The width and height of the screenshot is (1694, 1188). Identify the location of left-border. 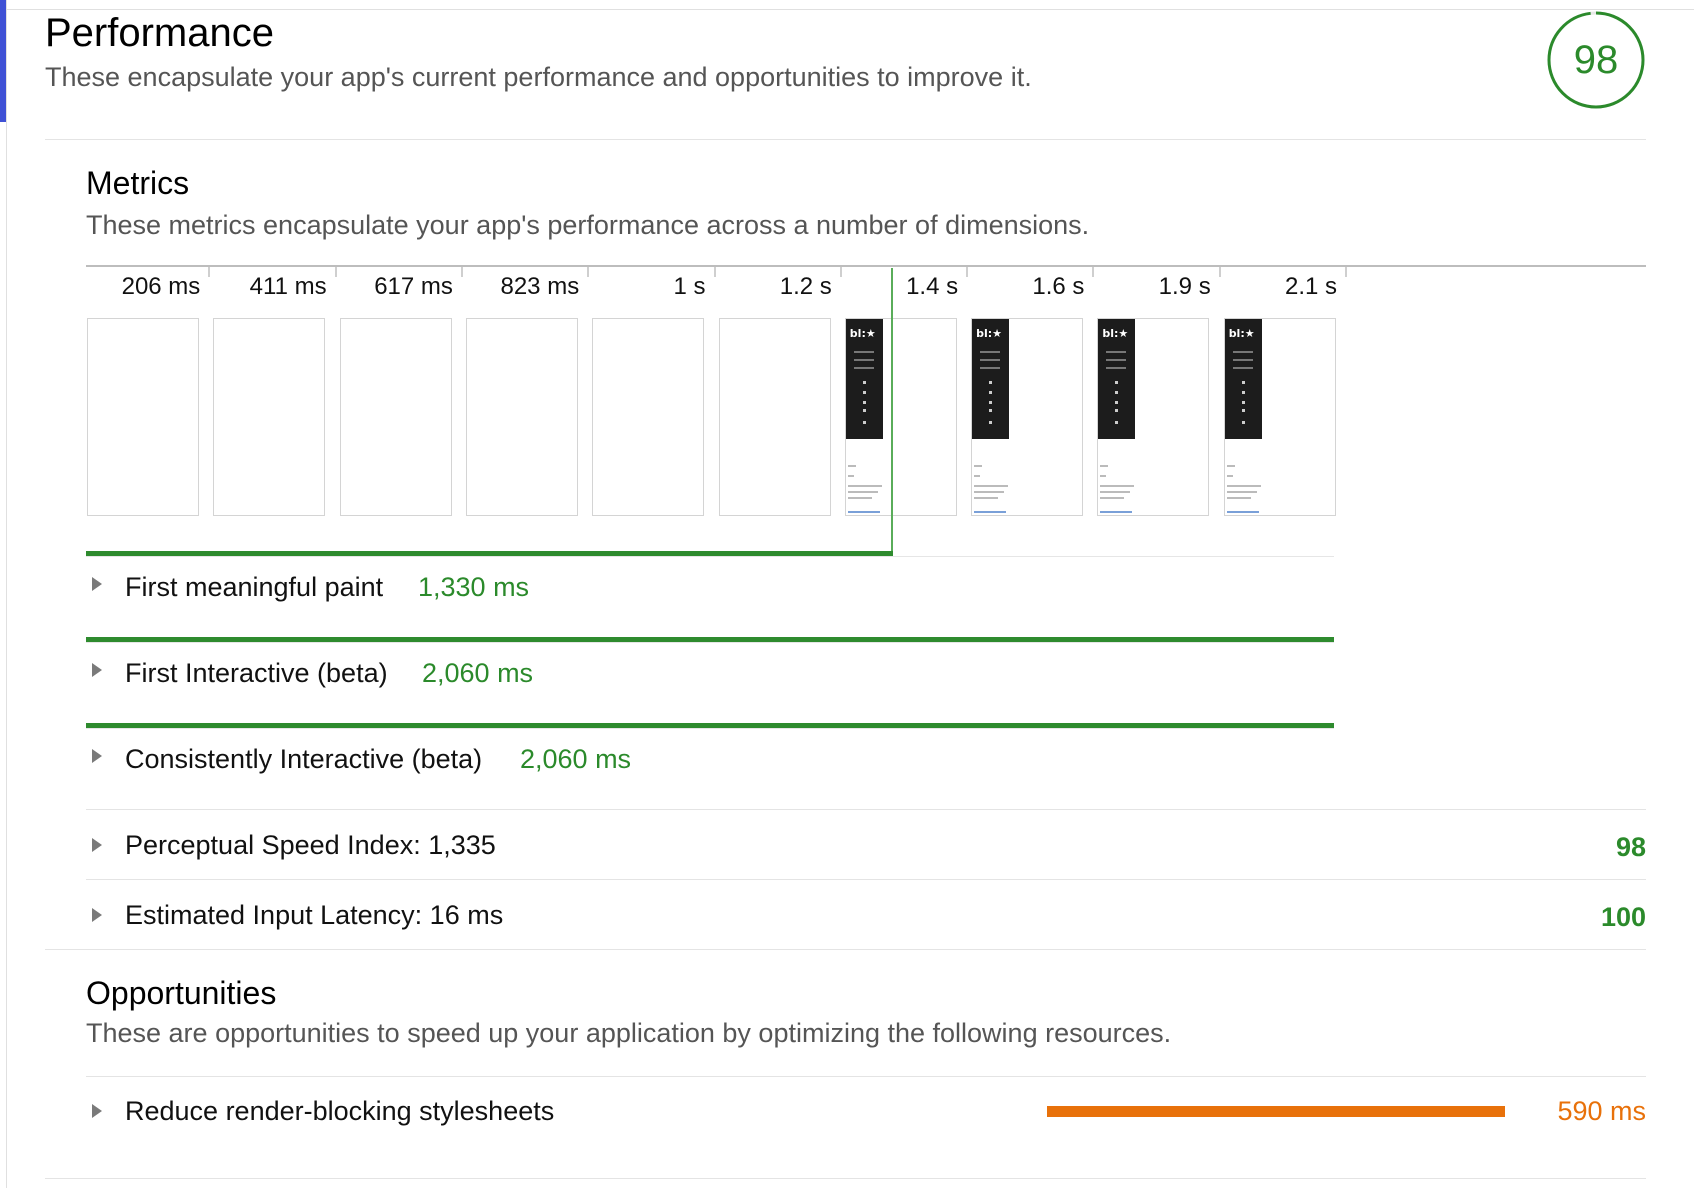
(6, 594).